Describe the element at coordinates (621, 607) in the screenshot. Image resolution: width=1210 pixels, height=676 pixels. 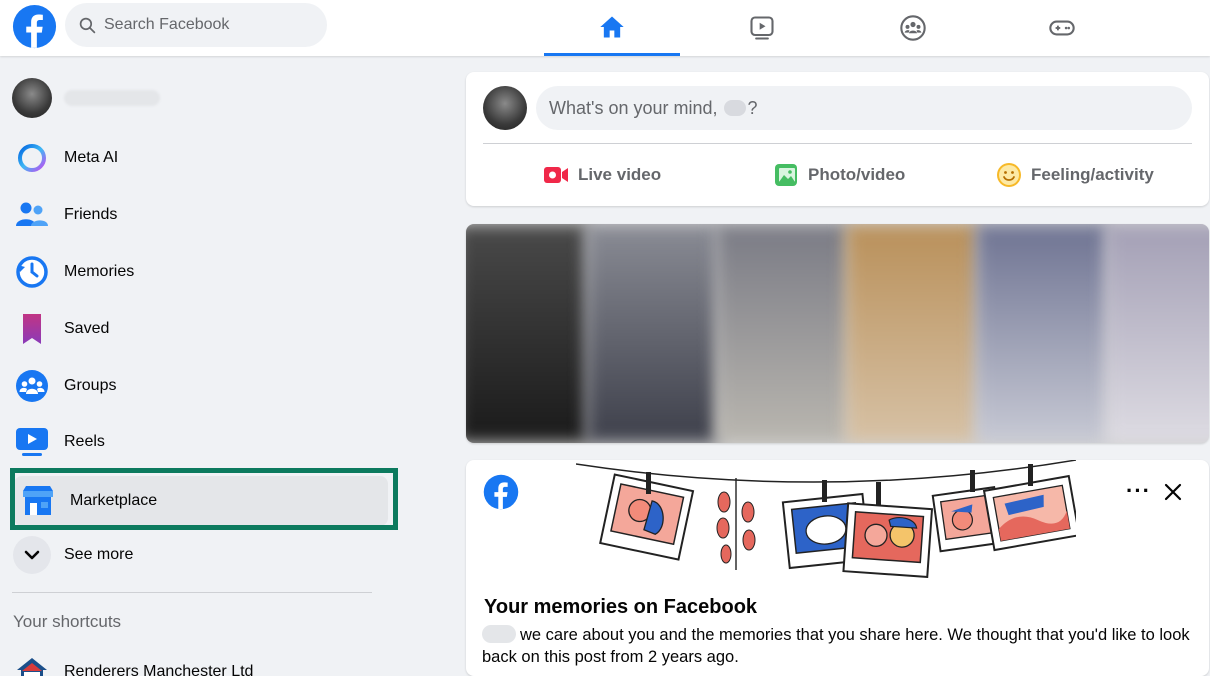
I see `memories-title: Your memories on Facebook` at that location.